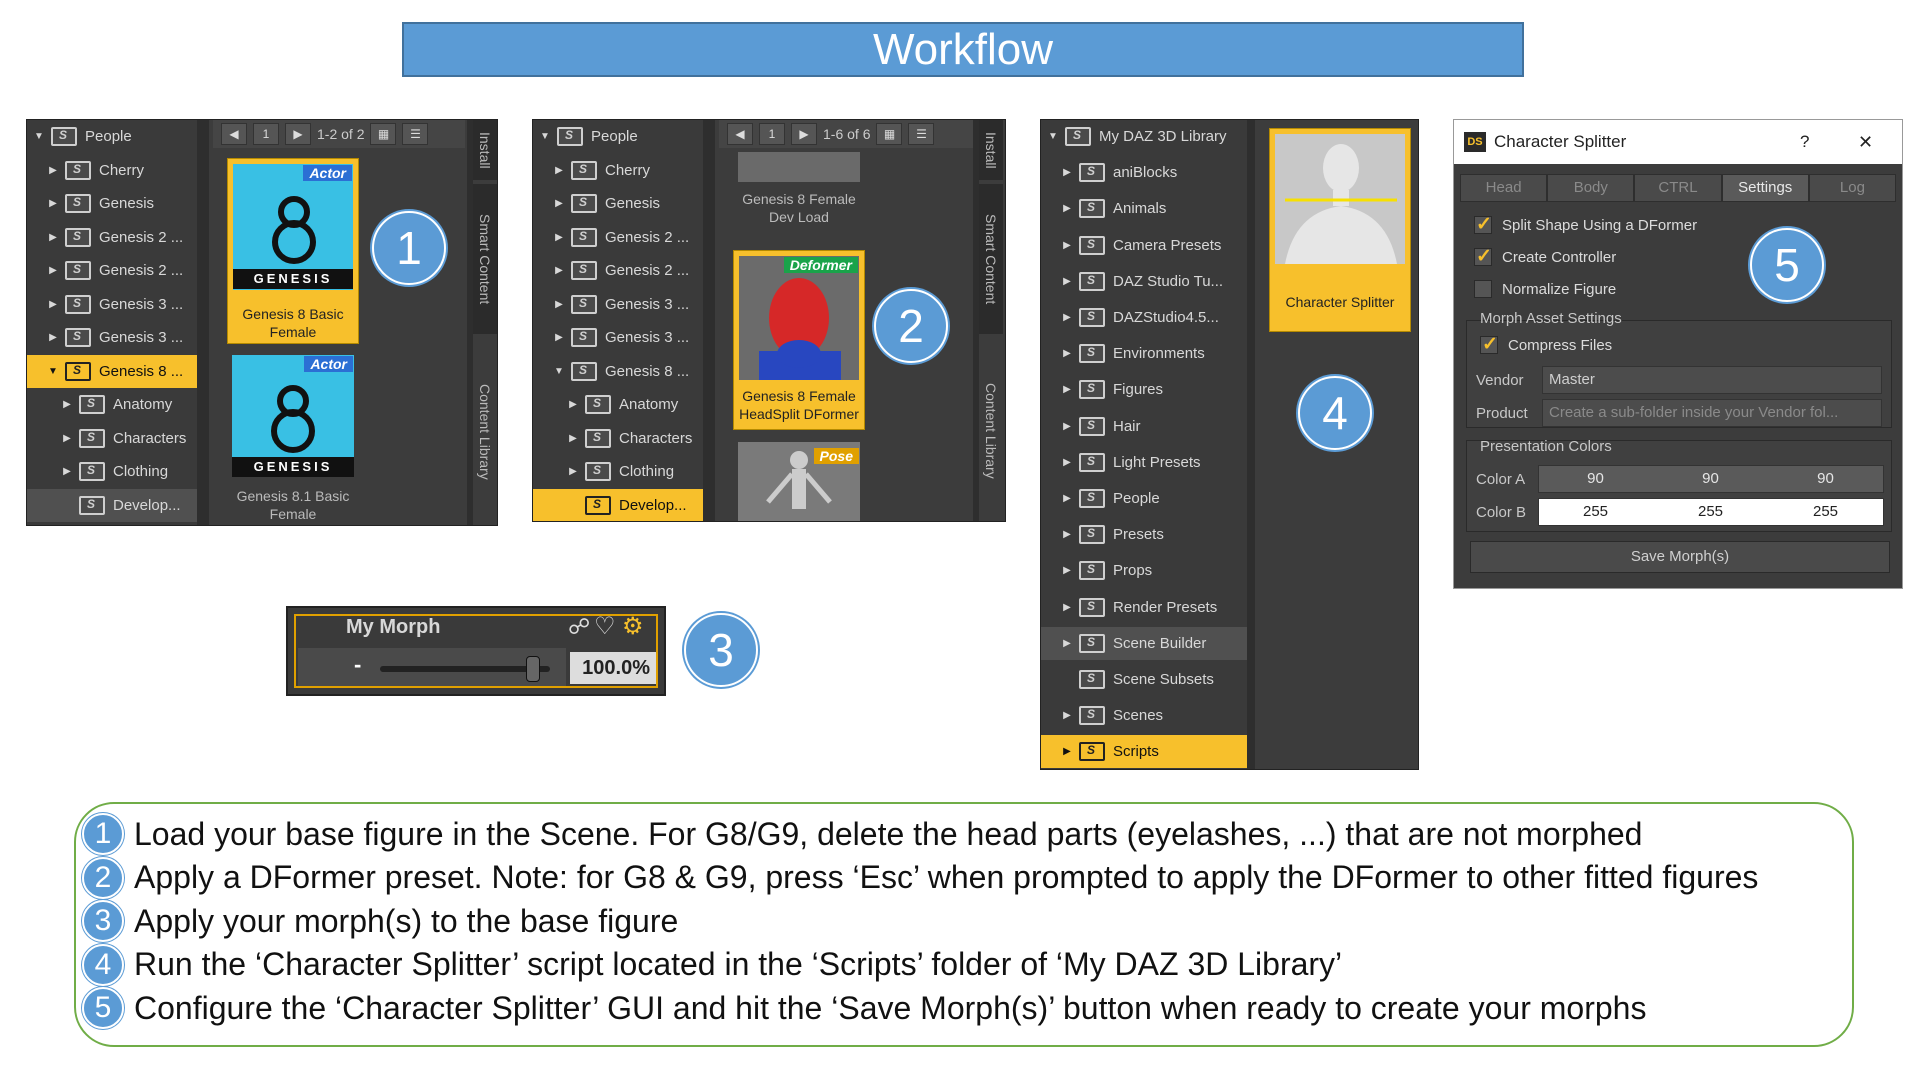 This screenshot has height=1080, width=1920. Describe the element at coordinates (1144, 498) in the screenshot. I see `tree-item: ▶ People` at that location.